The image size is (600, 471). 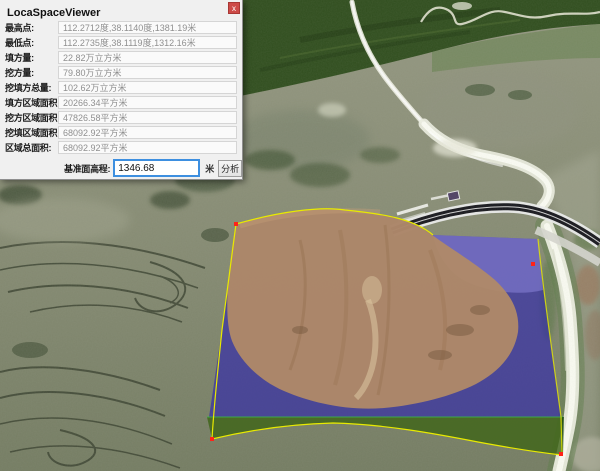 What do you see at coordinates (28, 148) in the screenshot?
I see `stat-label: 区域总面积:` at bounding box center [28, 148].